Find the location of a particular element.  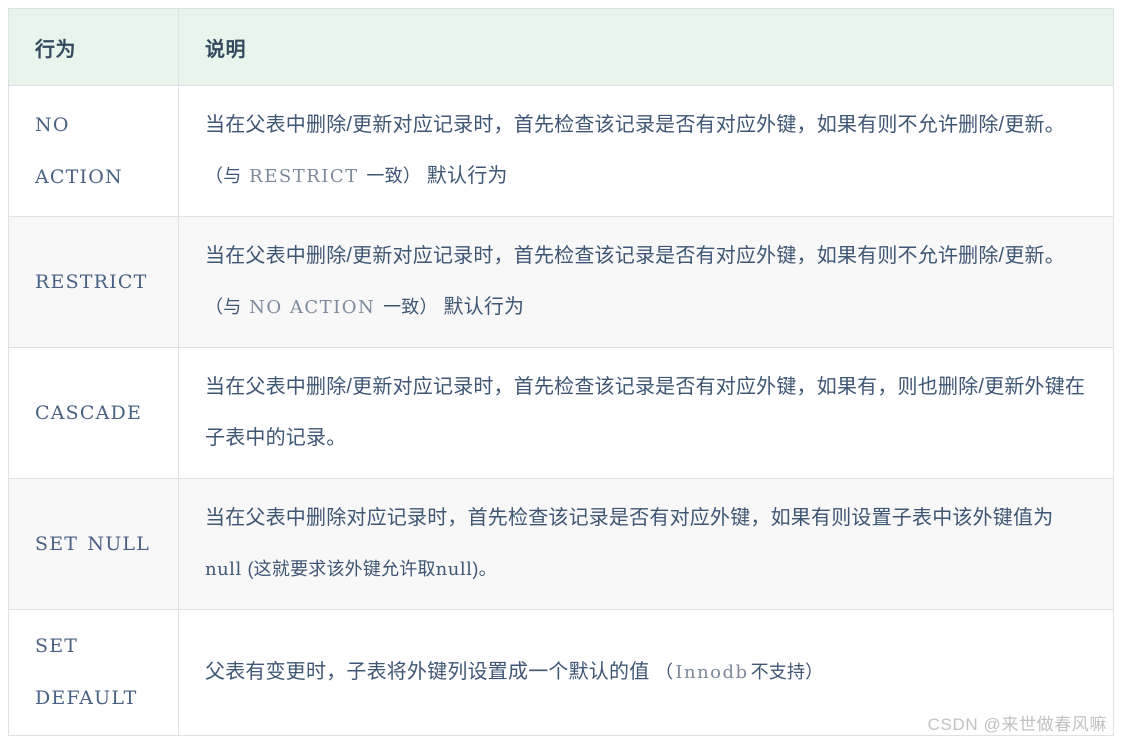

cell-action-set-null: SET NULL is located at coordinates (93, 544).